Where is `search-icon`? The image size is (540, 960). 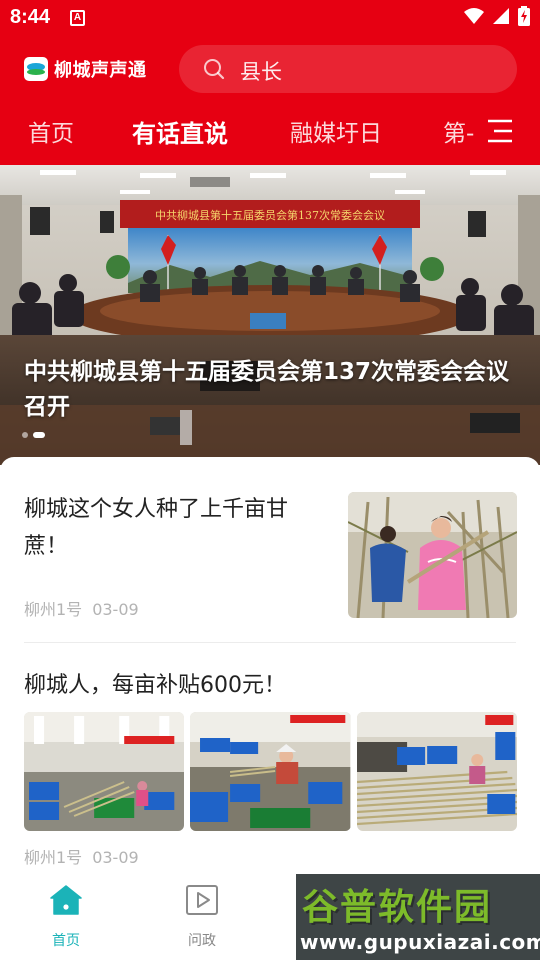
search-icon is located at coordinates (214, 69).